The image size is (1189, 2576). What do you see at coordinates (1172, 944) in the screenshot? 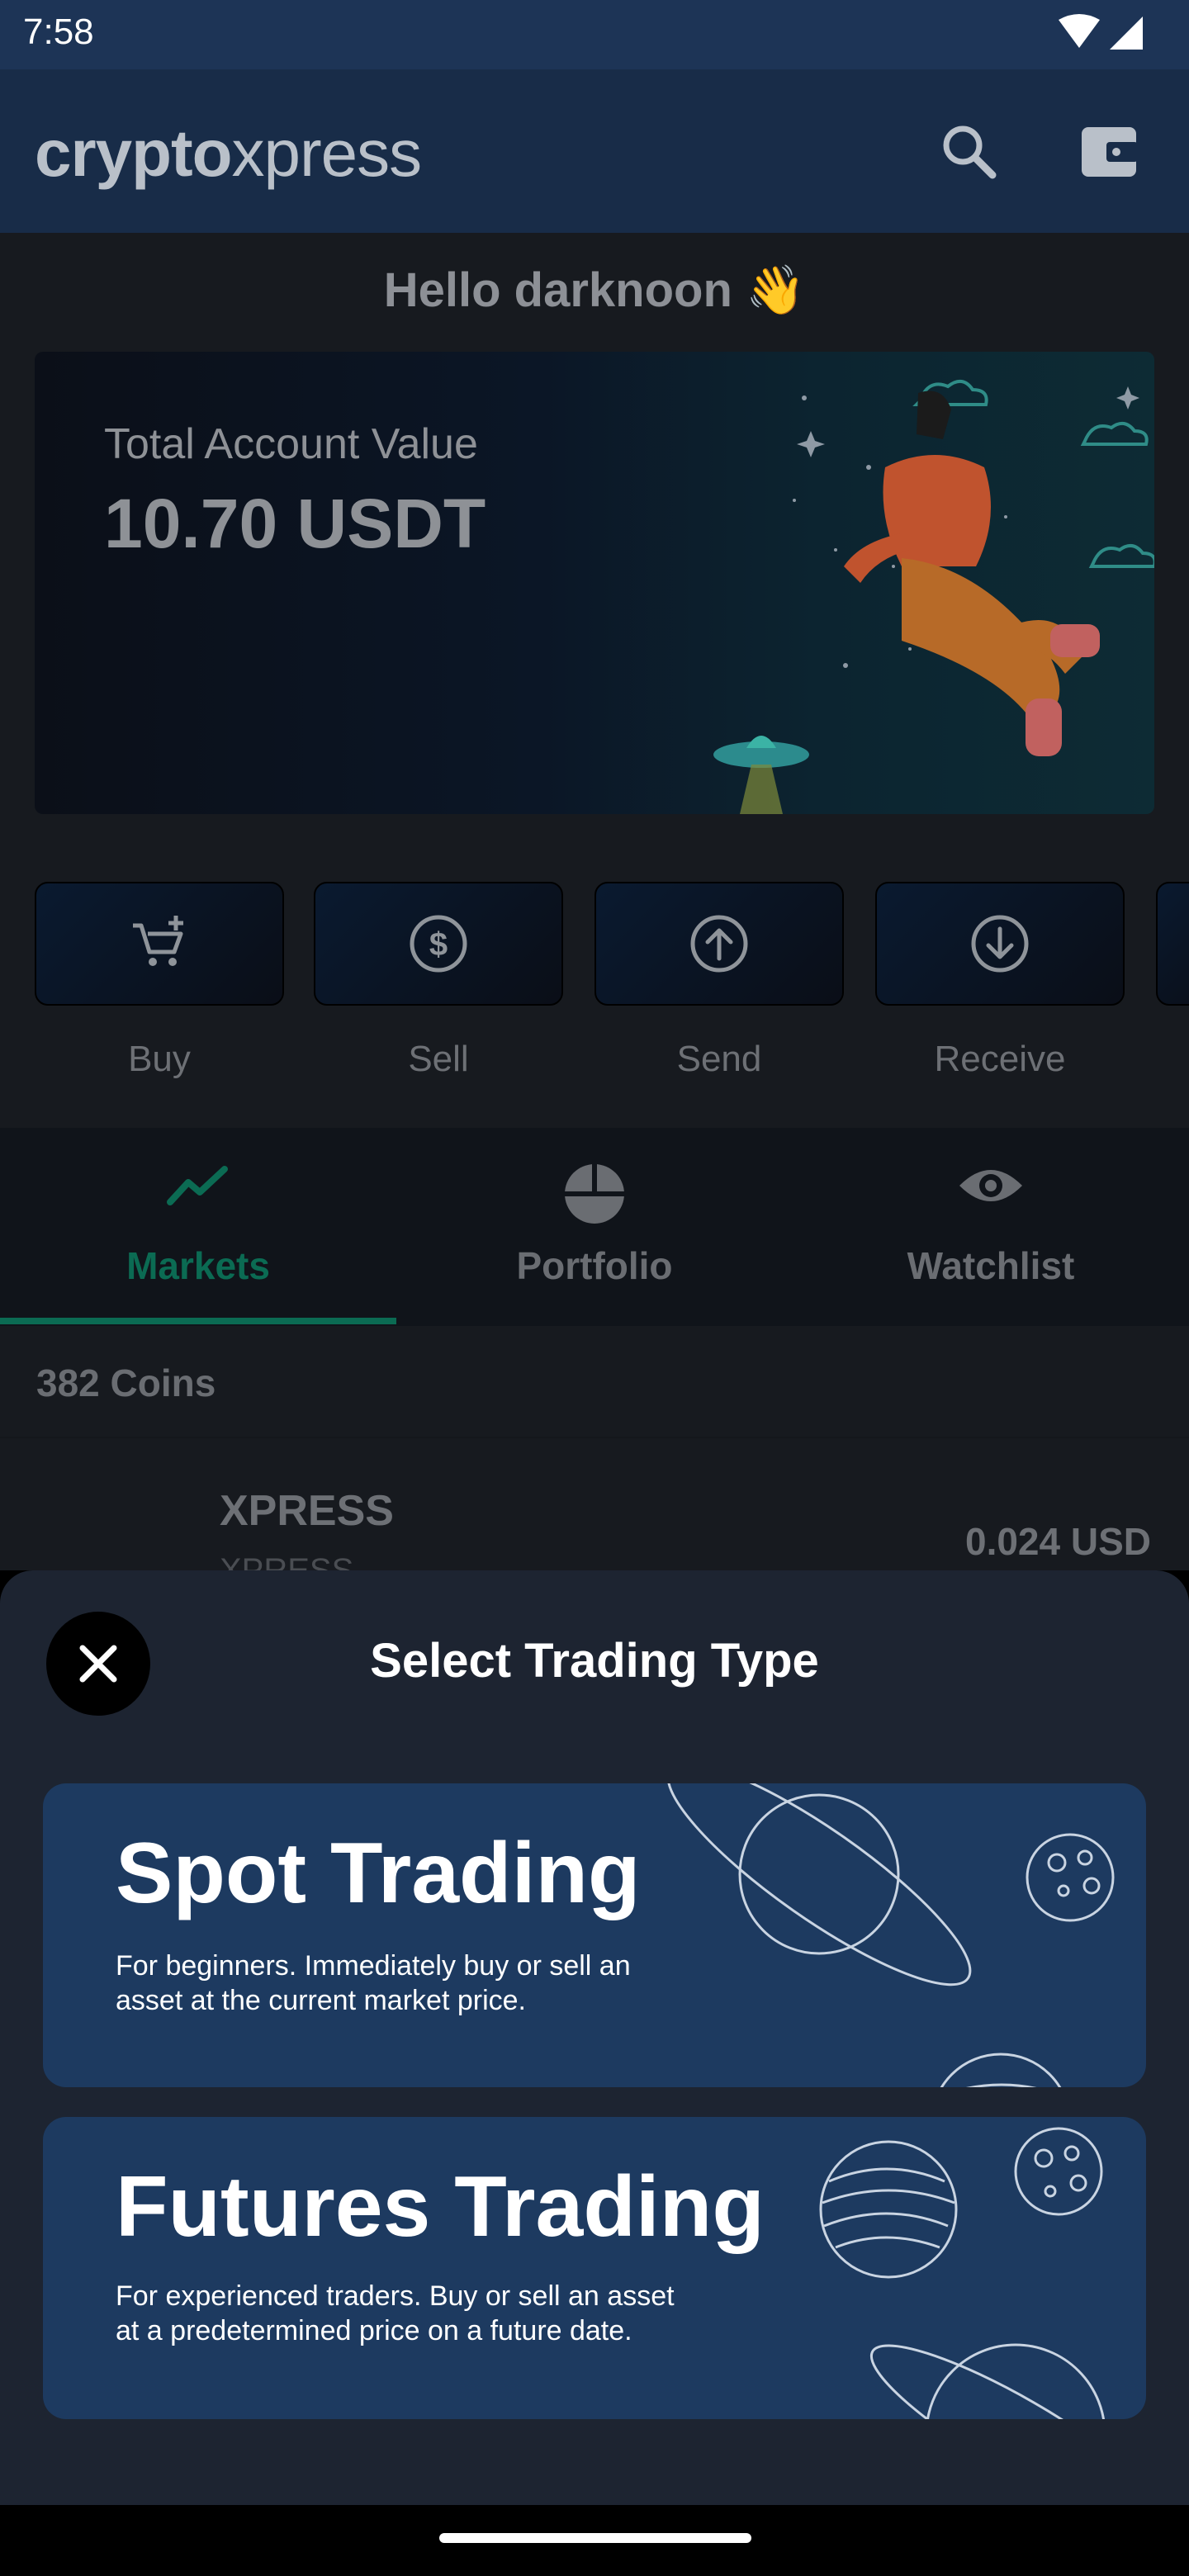
I see `more-actions-button` at bounding box center [1172, 944].